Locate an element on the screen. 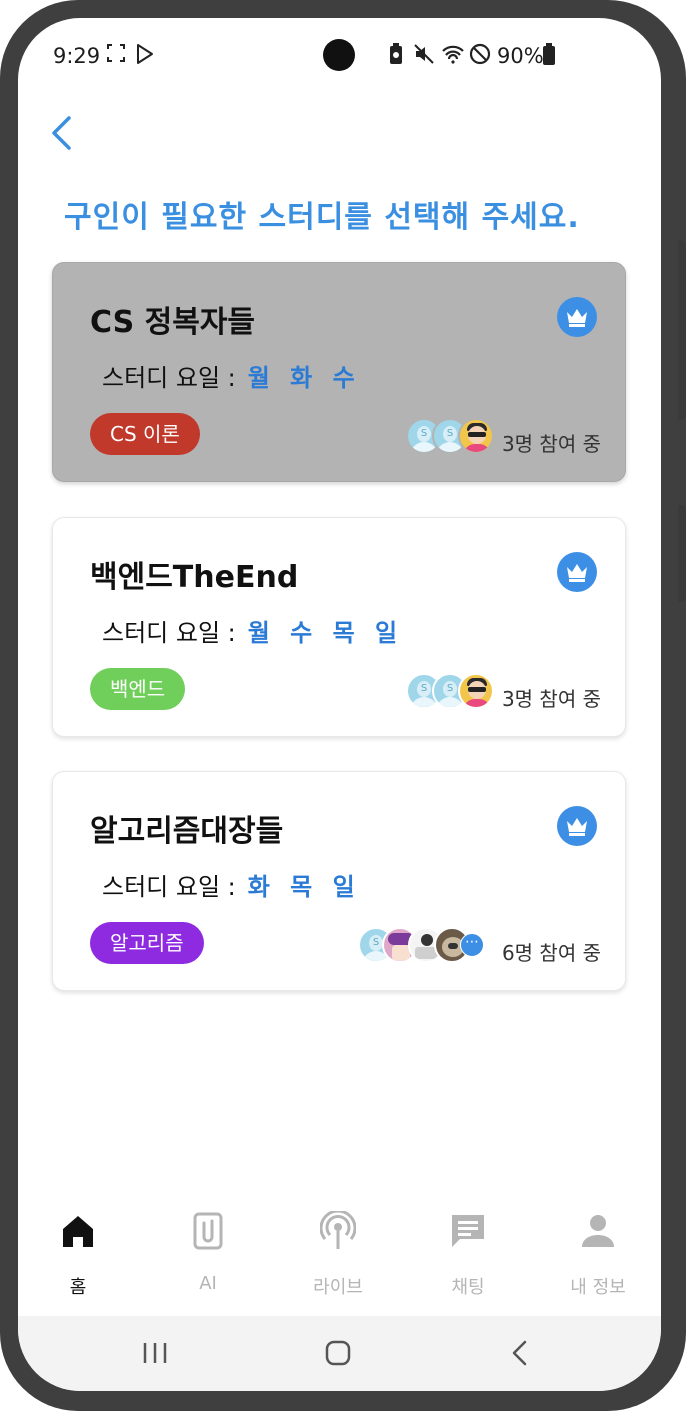  study-days-row: 스터디 요일 : 화 목 일 is located at coordinates (231, 884).